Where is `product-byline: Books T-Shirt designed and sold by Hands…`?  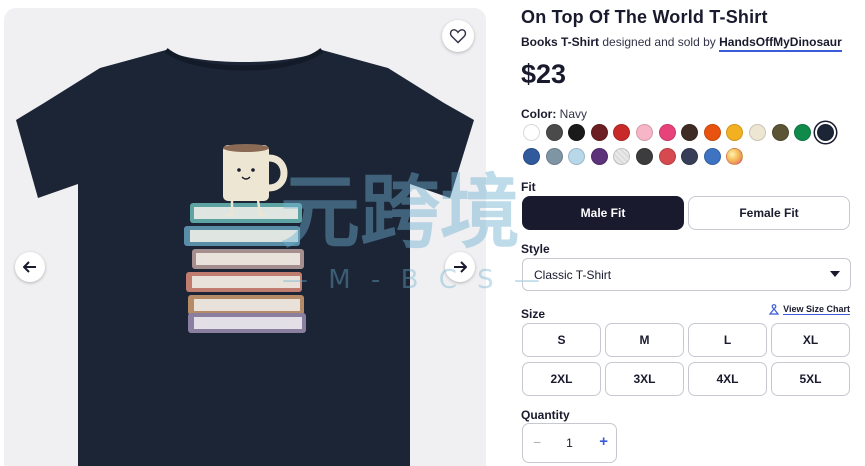 product-byline: Books T-Shirt designed and sold by Hands… is located at coordinates (681, 43).